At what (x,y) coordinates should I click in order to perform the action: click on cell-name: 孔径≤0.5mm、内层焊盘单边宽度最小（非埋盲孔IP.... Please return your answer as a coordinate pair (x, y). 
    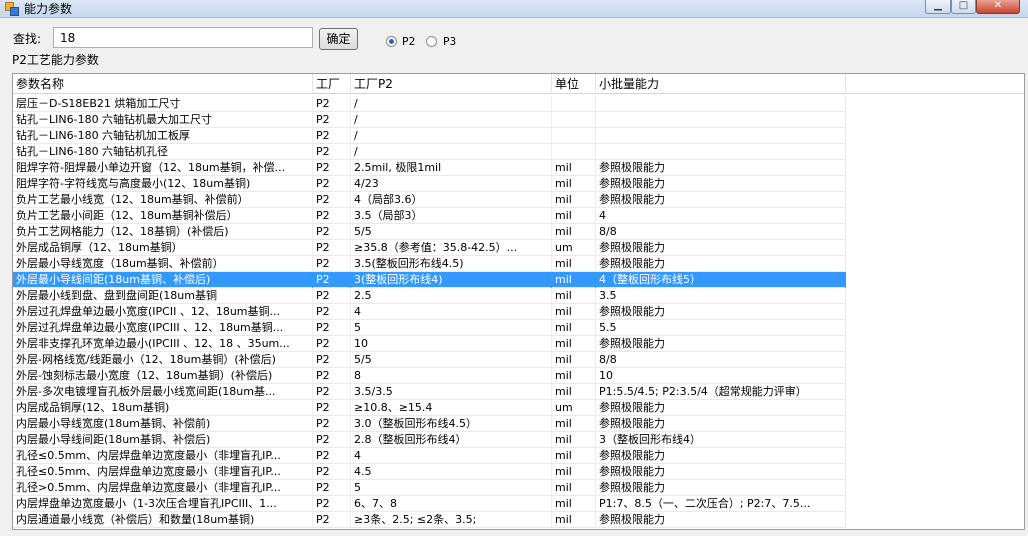
    Looking at the image, I should click on (163, 456).